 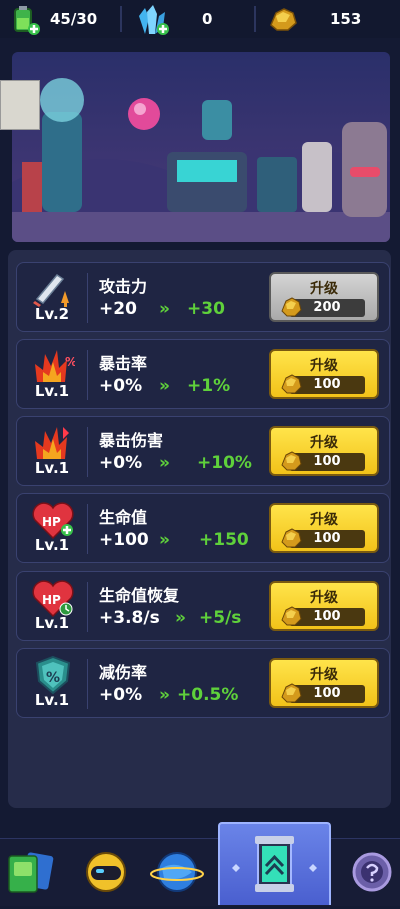 I want to click on crystal-counter: 0, so click(x=207, y=19).